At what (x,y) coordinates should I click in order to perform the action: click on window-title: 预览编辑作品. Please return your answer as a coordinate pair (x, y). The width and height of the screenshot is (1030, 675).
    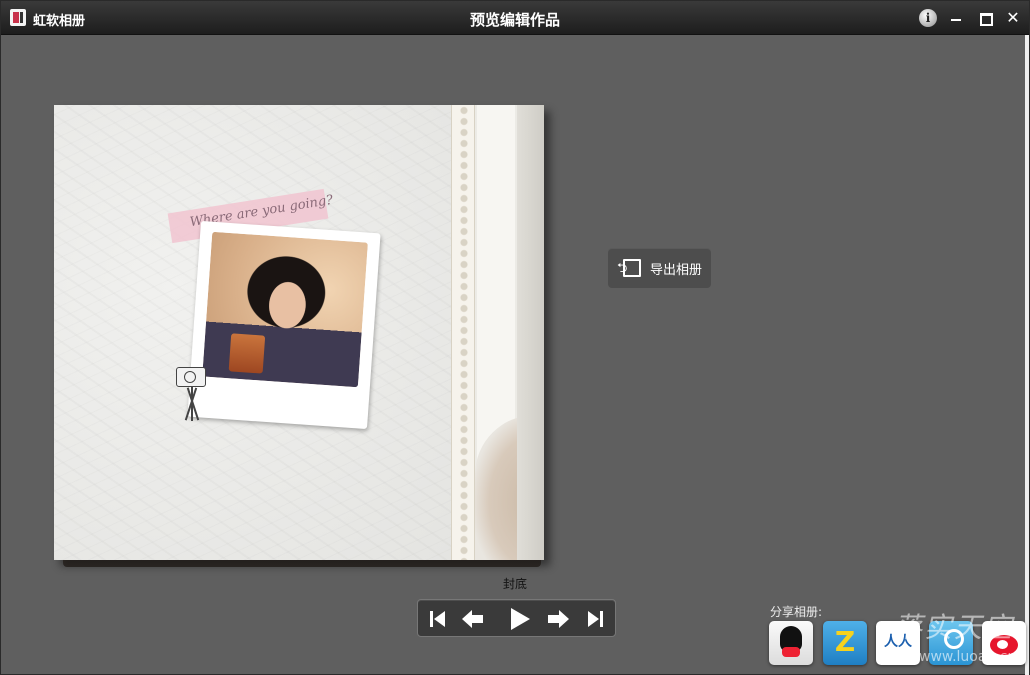
    Looking at the image, I should click on (514, 20).